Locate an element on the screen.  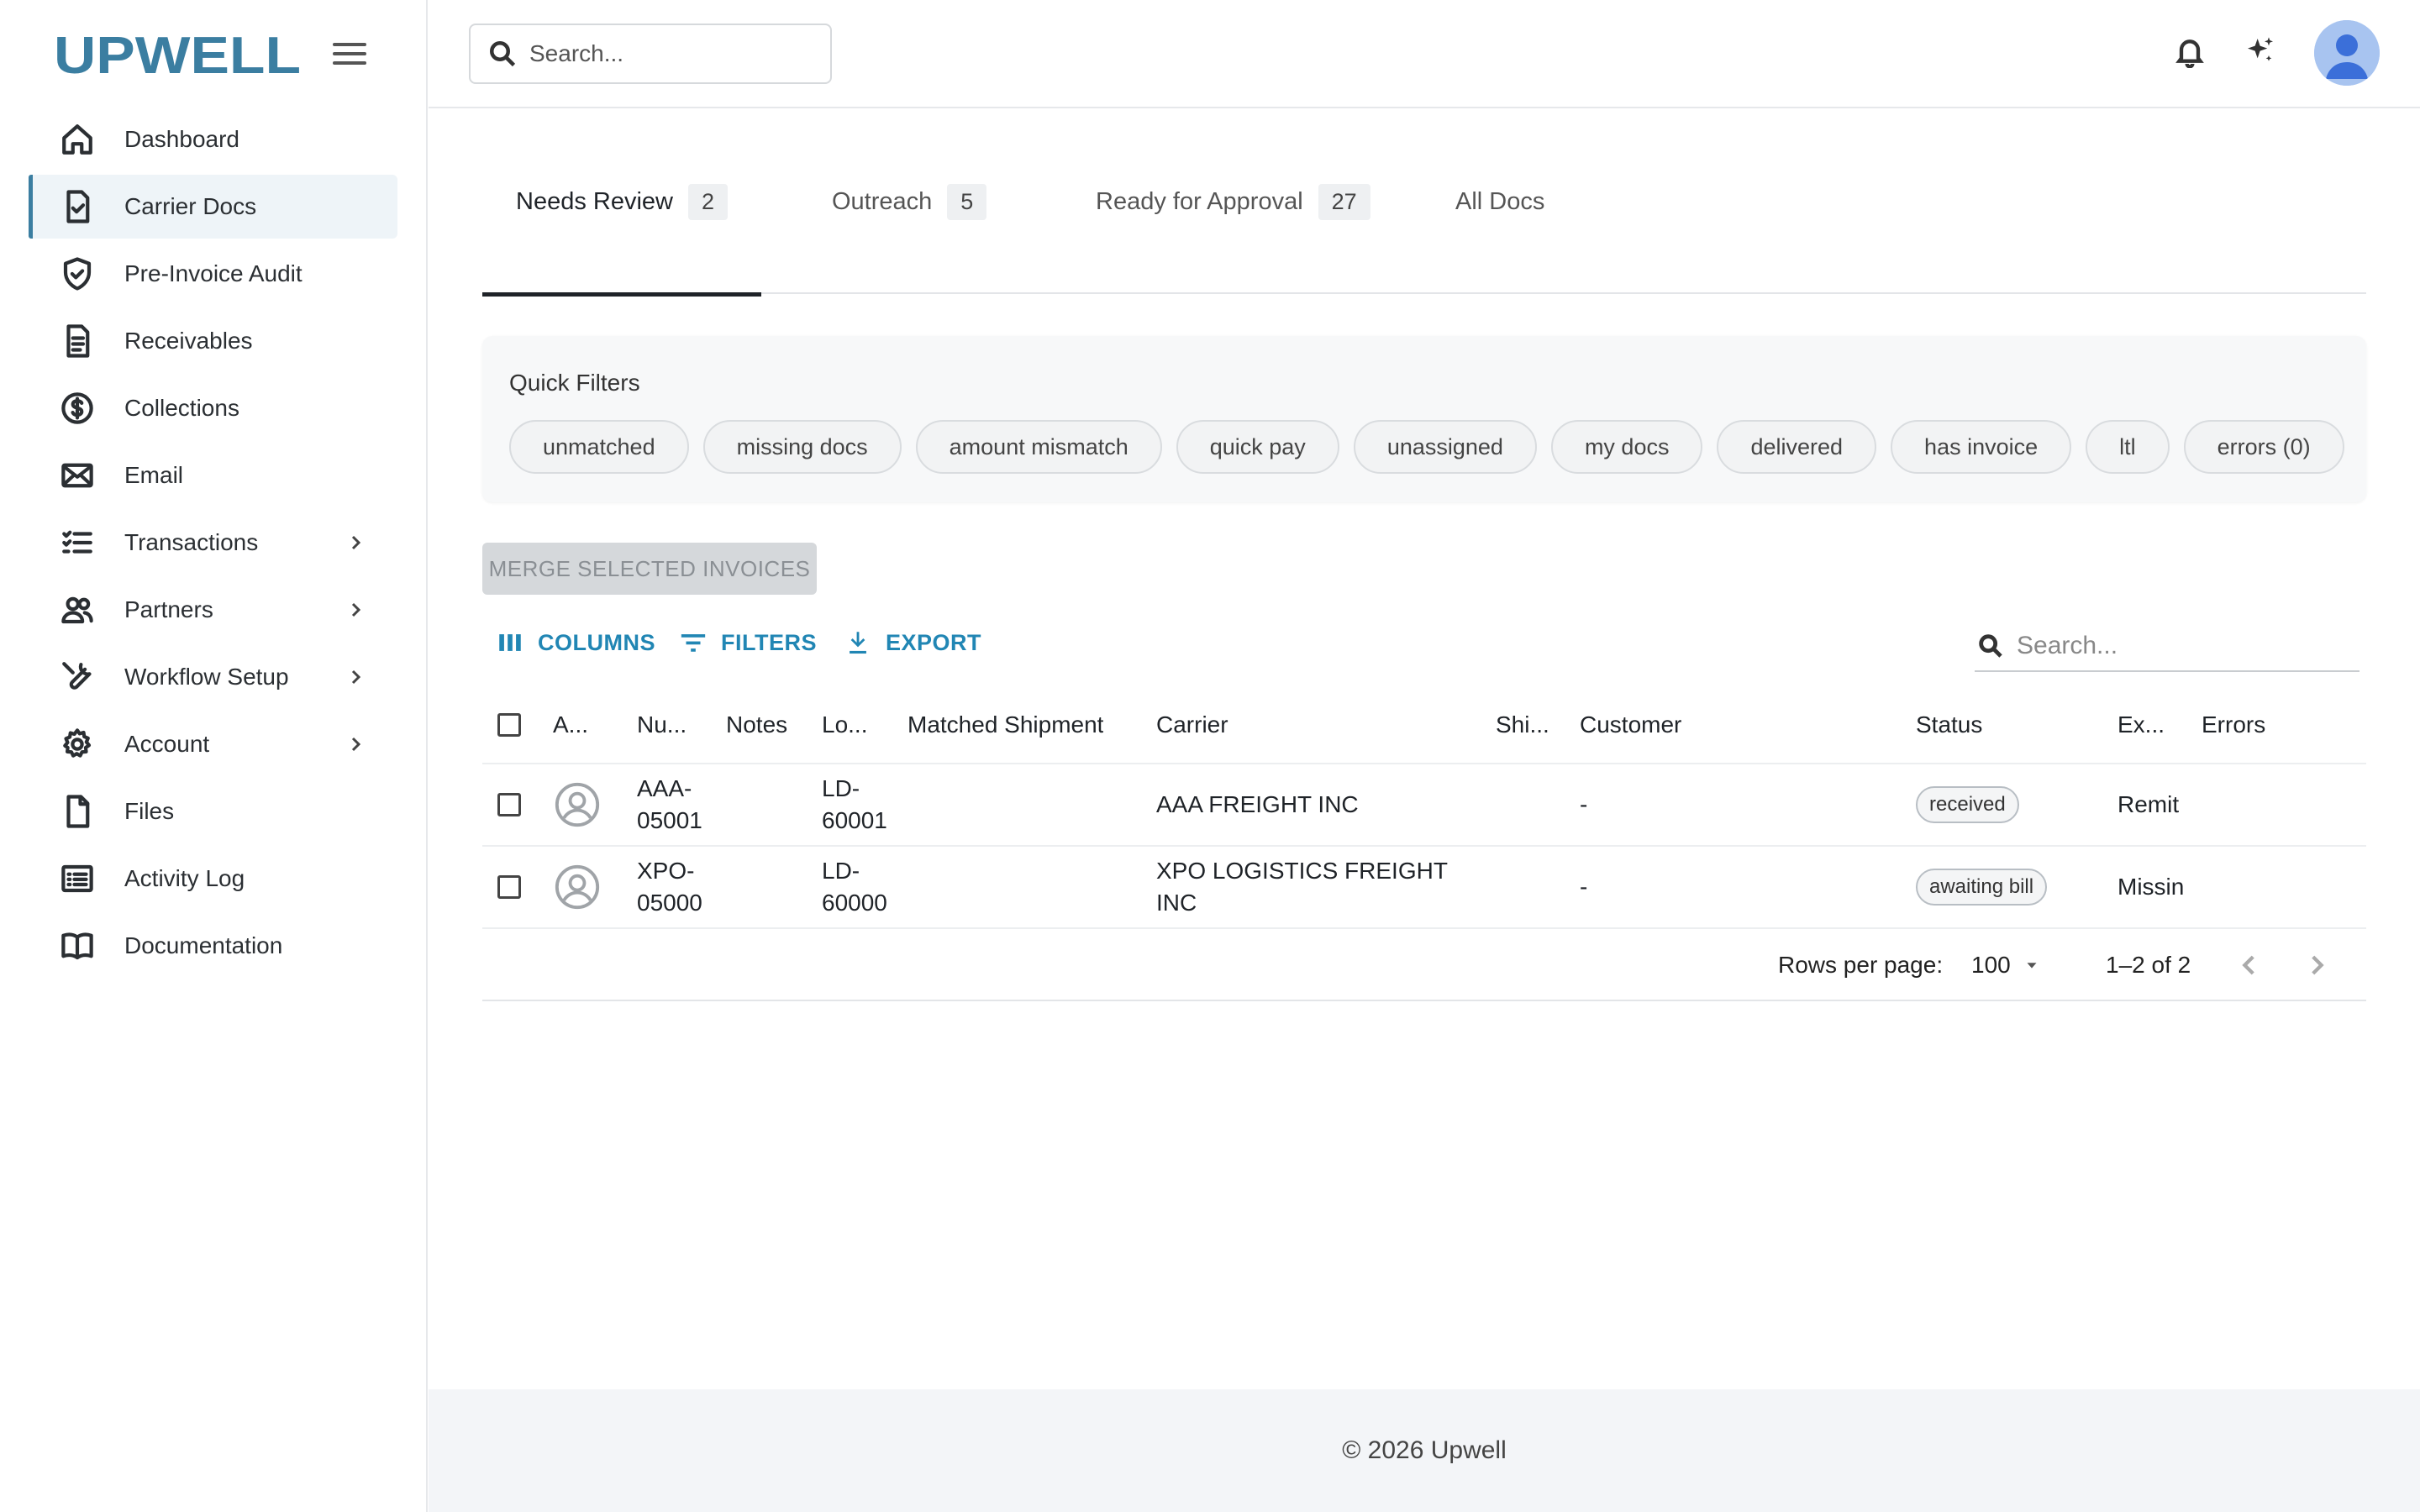
grid-search-input is located at coordinates (2180, 646).